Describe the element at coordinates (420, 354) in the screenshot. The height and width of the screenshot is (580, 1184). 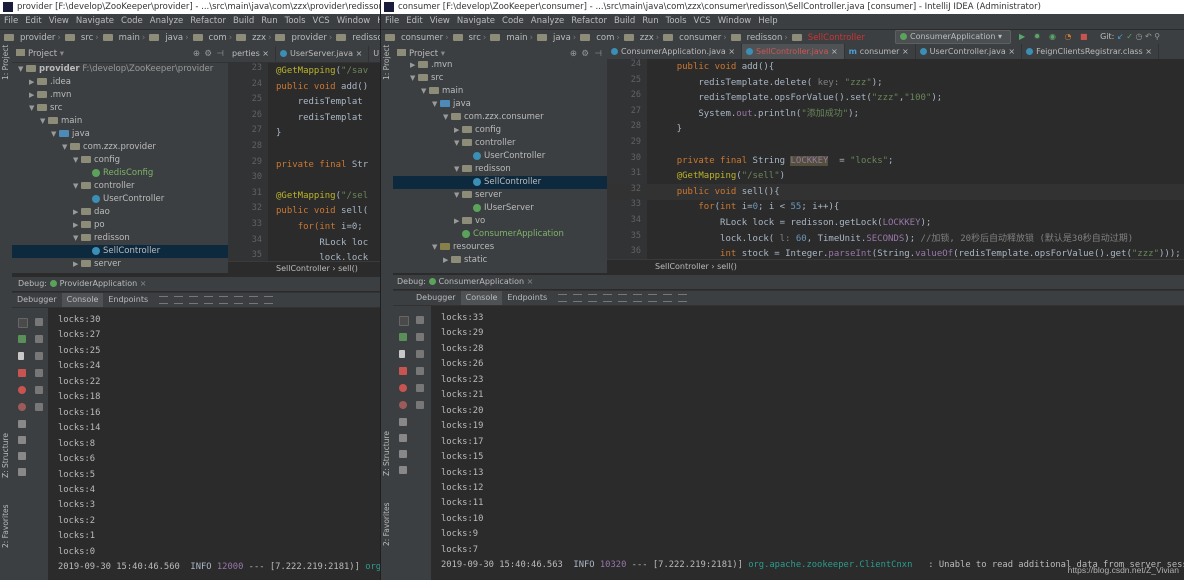
I see `soft-wrap-icon` at that location.